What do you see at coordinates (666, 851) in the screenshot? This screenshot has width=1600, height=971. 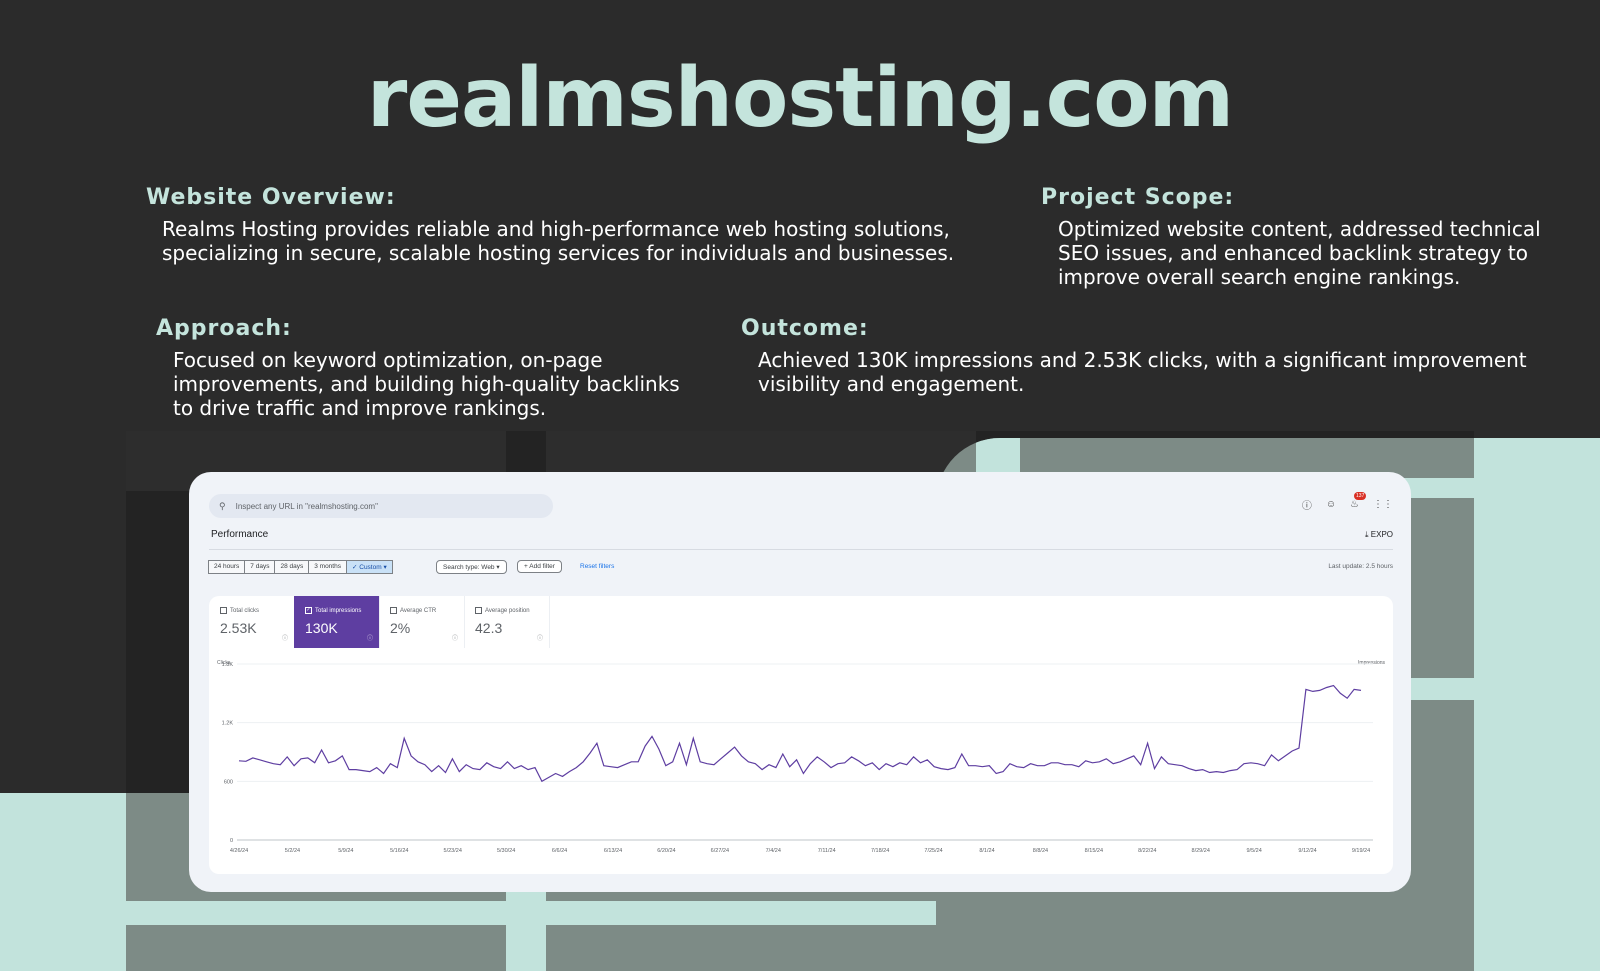 I see `x-tick-label: 6/20/24` at bounding box center [666, 851].